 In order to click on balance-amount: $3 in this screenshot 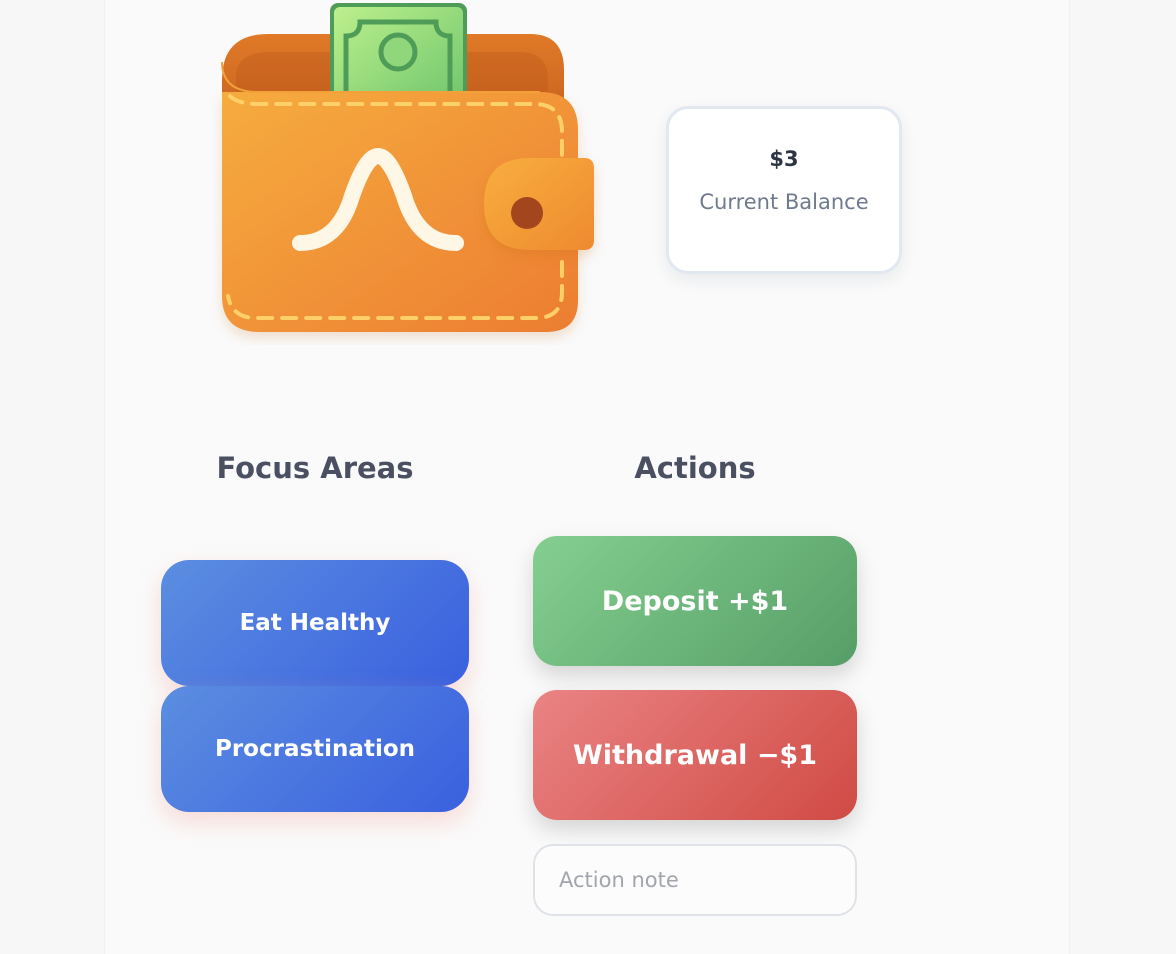, I will do `click(784, 159)`.